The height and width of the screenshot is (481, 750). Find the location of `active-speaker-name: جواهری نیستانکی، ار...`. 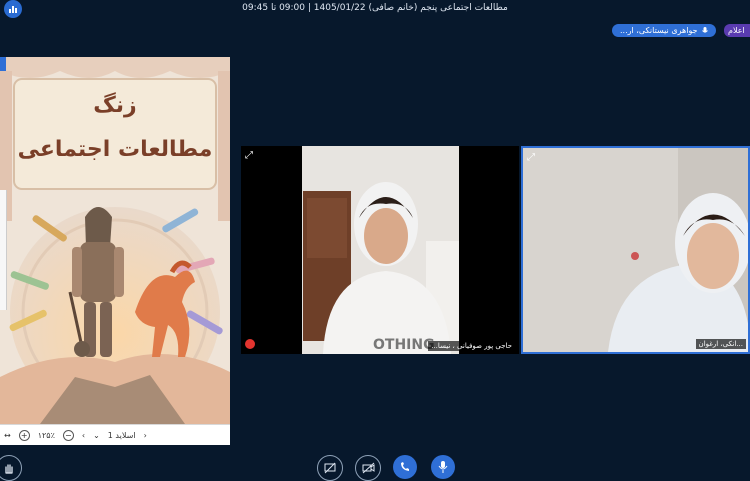

active-speaker-name: جواهری نیستانکی، ار... is located at coordinates (659, 30).